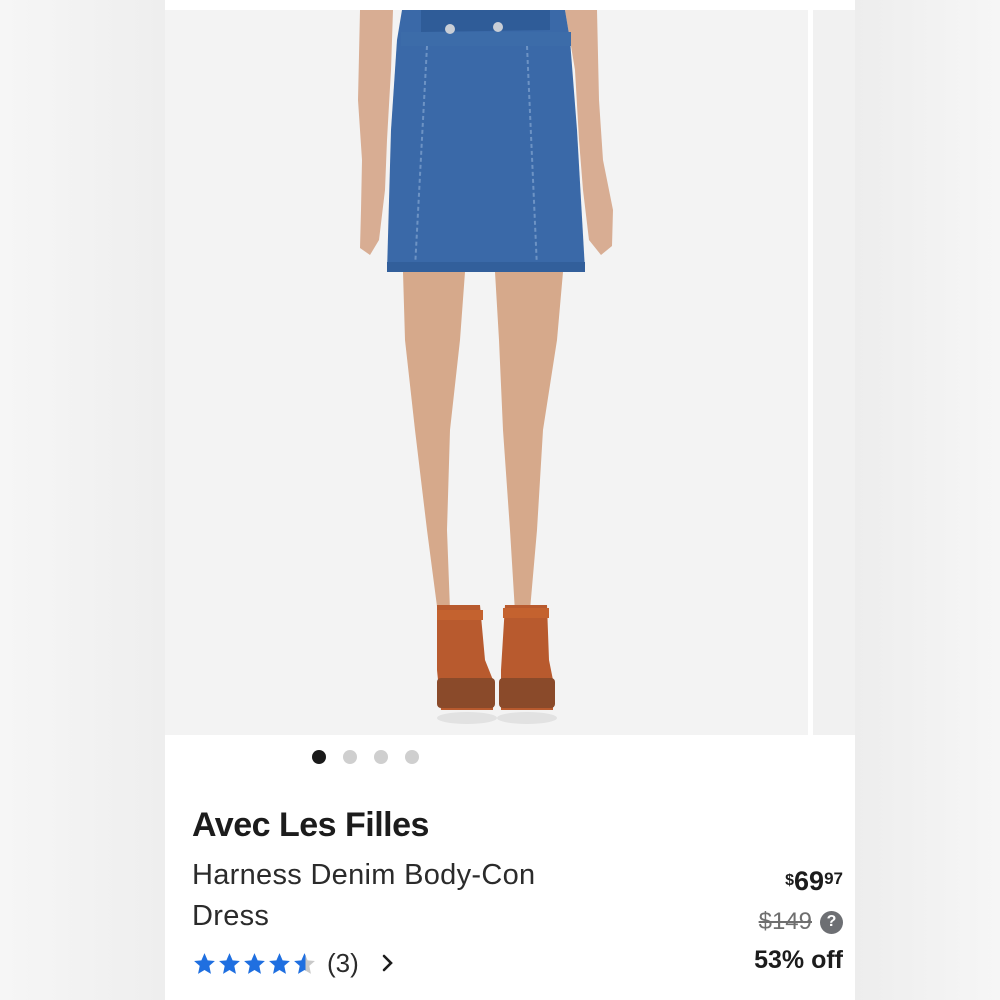  I want to click on current-price: $ 69 97, so click(814, 881).